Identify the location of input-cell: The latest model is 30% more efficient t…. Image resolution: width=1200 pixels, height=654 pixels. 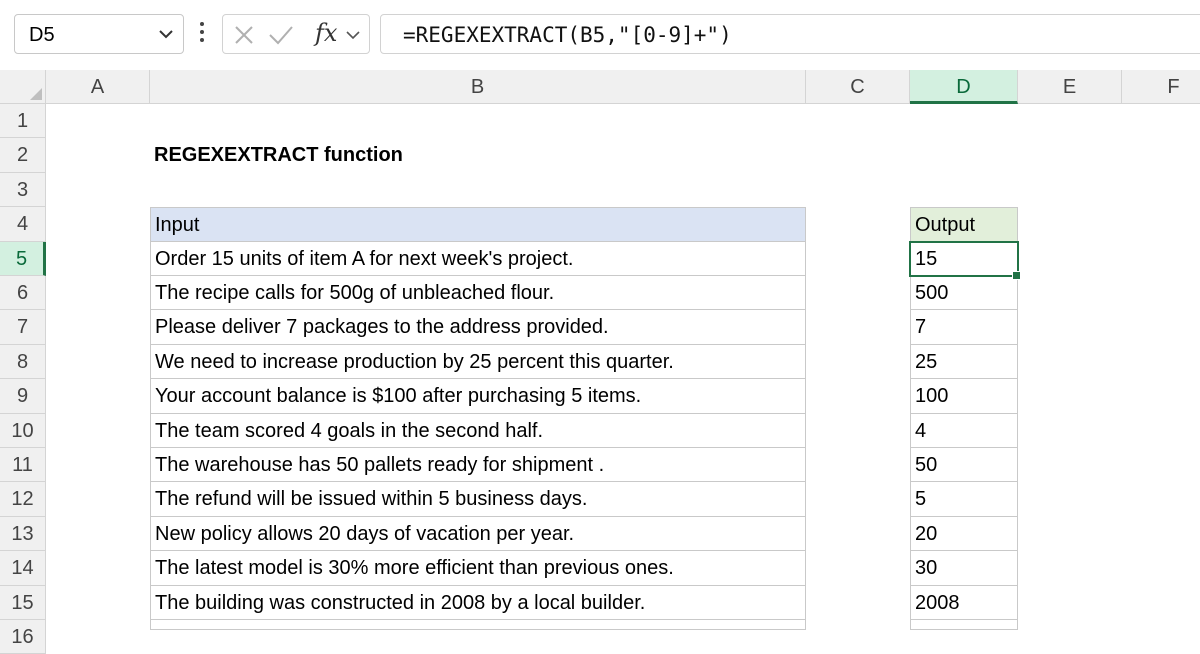
(478, 568).